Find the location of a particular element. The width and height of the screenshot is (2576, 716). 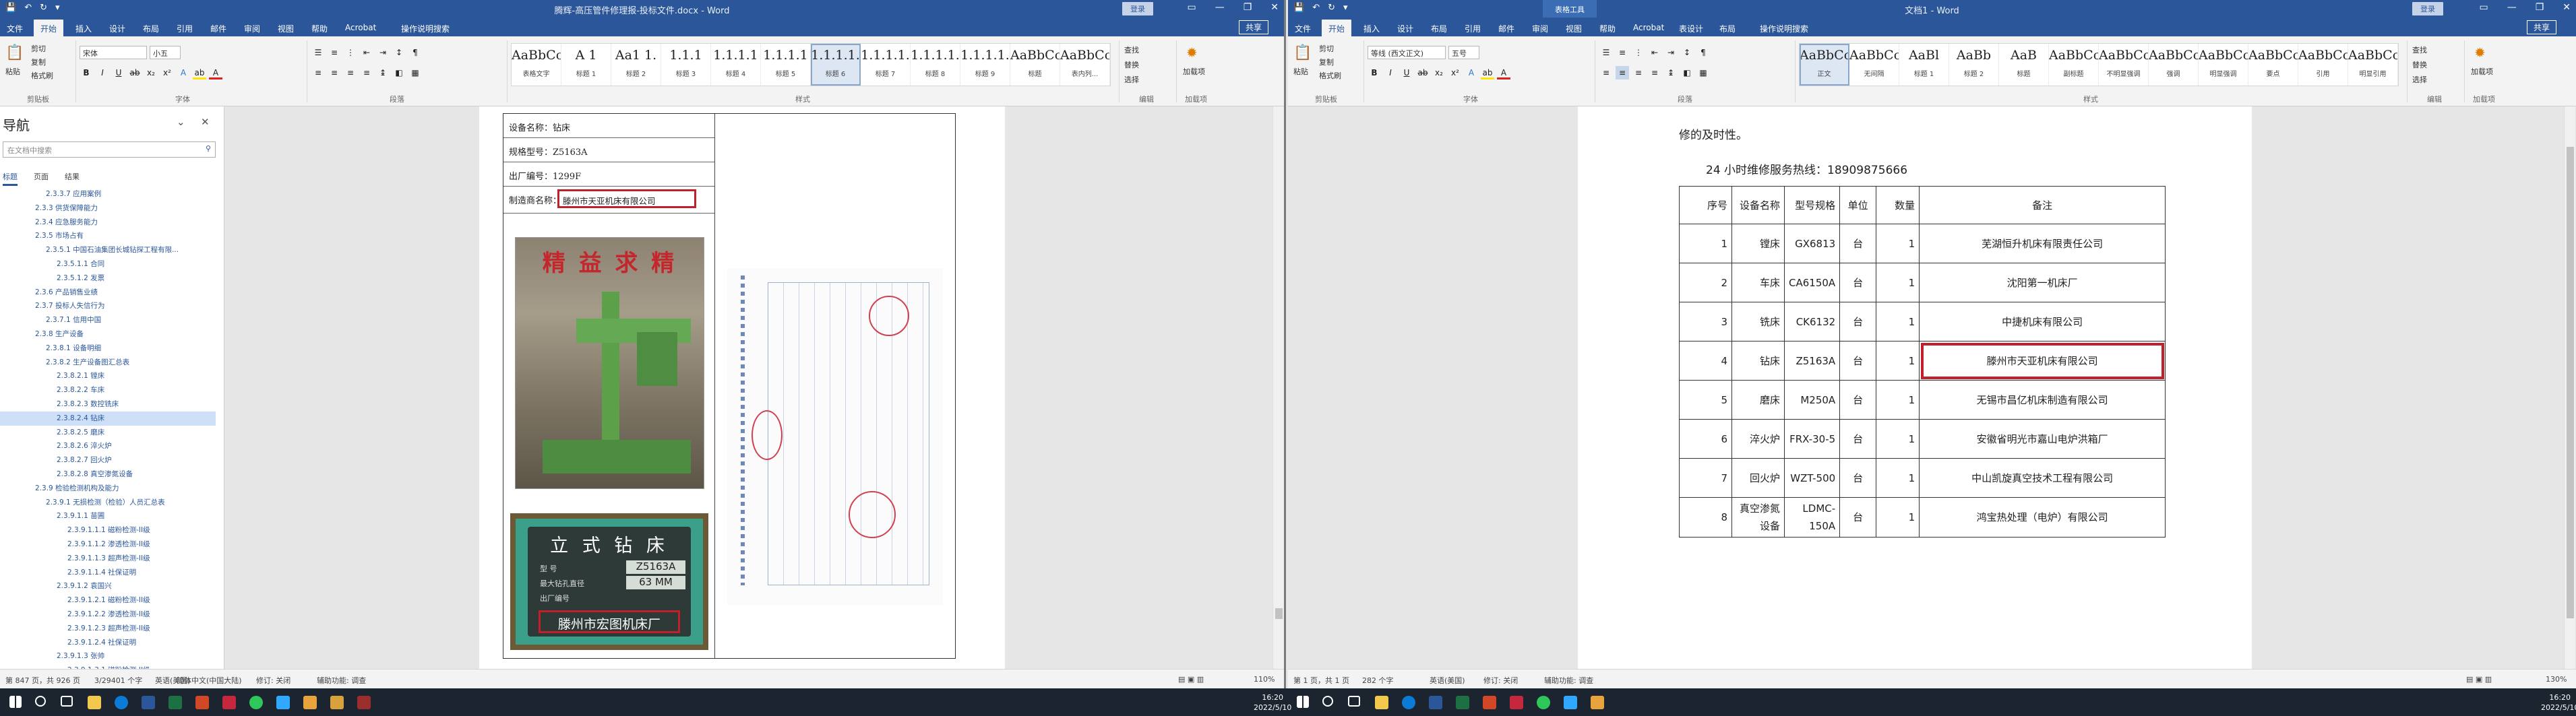

style-item: AaBbCcDc 无间隔 is located at coordinates (1874, 65).